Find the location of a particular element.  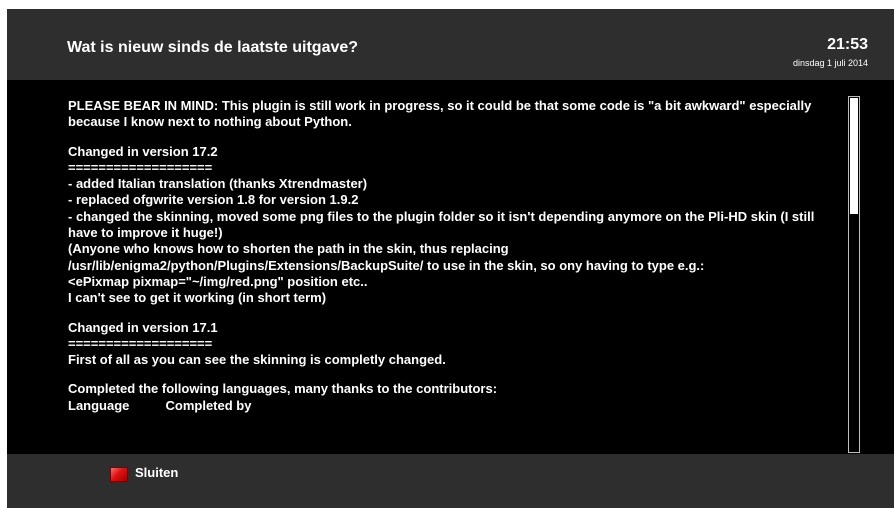

page-title: Wat is nieuw sinds de laatste uitgave? is located at coordinates (213, 47).